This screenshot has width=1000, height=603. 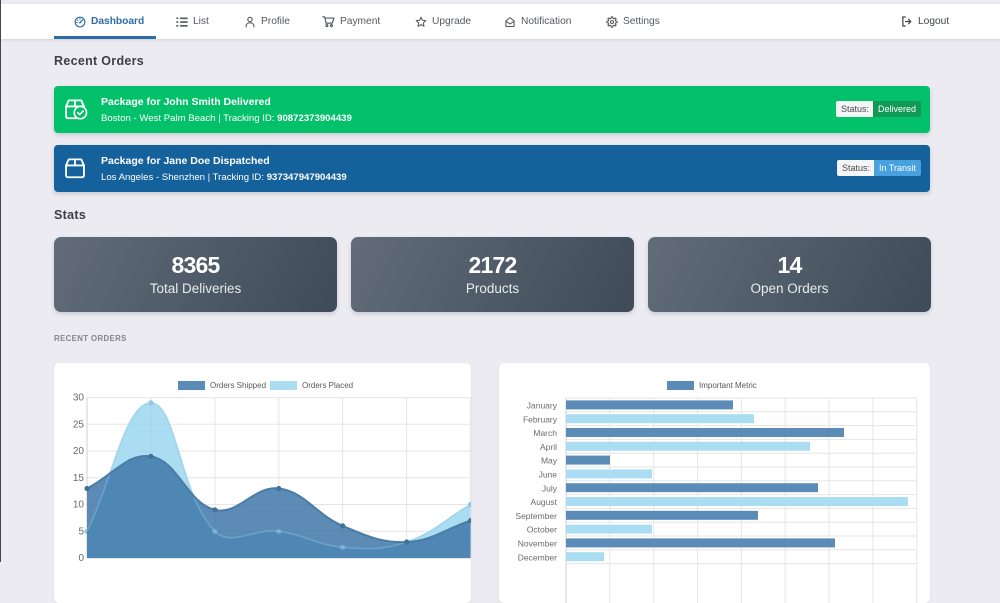 I want to click on svg-text: February, so click(x=540, y=419).